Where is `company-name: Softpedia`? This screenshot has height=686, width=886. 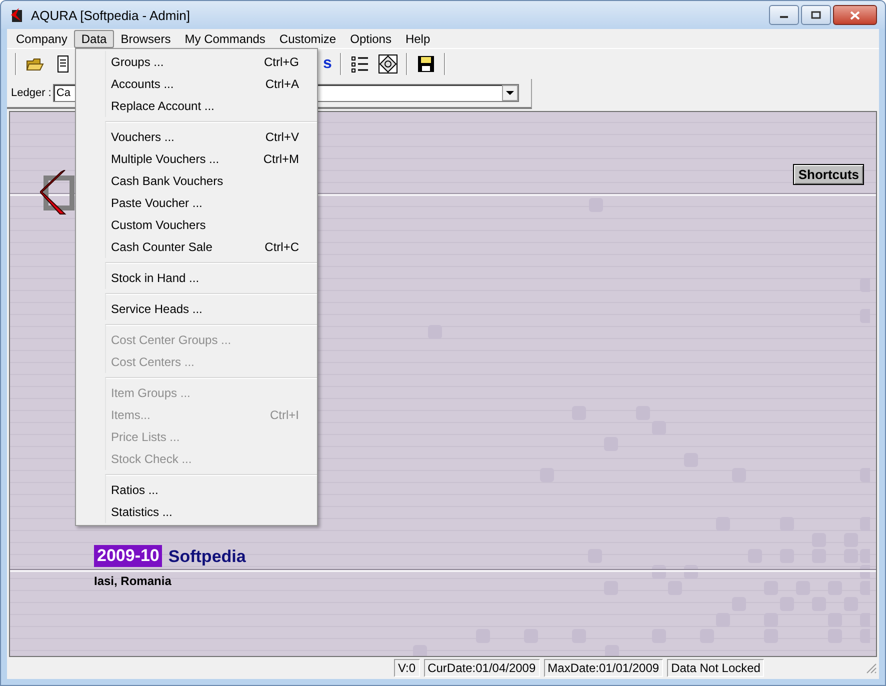
company-name: Softpedia is located at coordinates (207, 557).